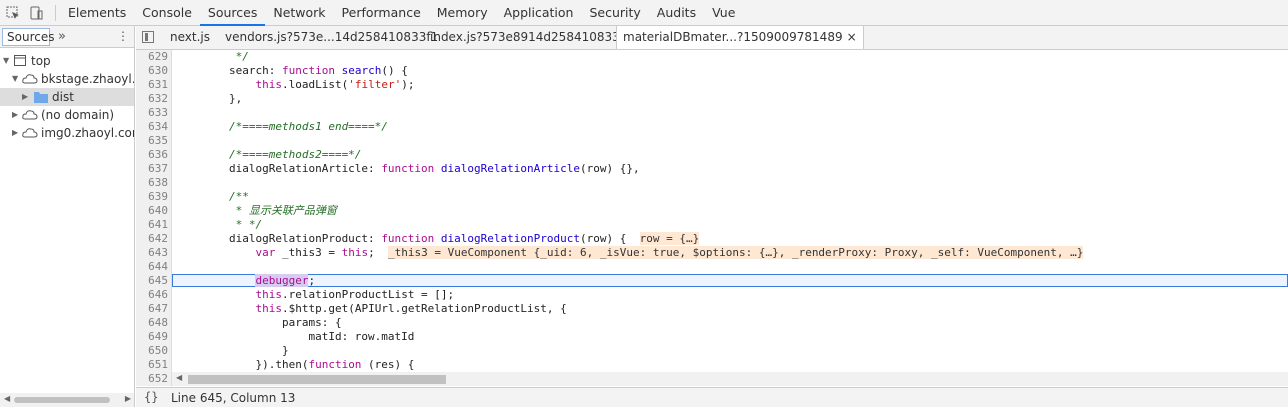  Describe the element at coordinates (67, 61) in the screenshot. I see `tree-item-top: ▼ top` at that location.